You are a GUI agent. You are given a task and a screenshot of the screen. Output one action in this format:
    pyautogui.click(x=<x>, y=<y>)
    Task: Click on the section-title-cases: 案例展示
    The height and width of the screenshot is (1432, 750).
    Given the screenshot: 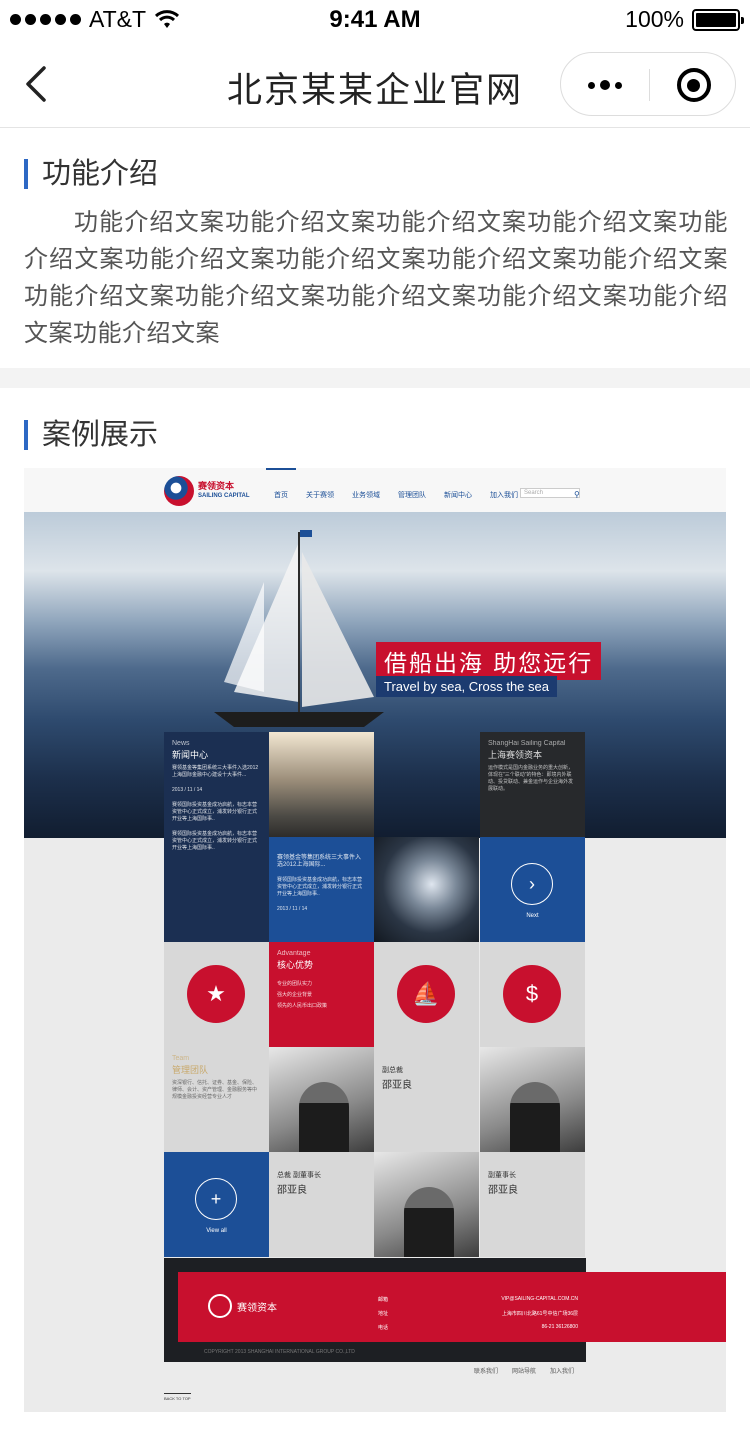 What is the action you would take?
    pyautogui.click(x=91, y=435)
    